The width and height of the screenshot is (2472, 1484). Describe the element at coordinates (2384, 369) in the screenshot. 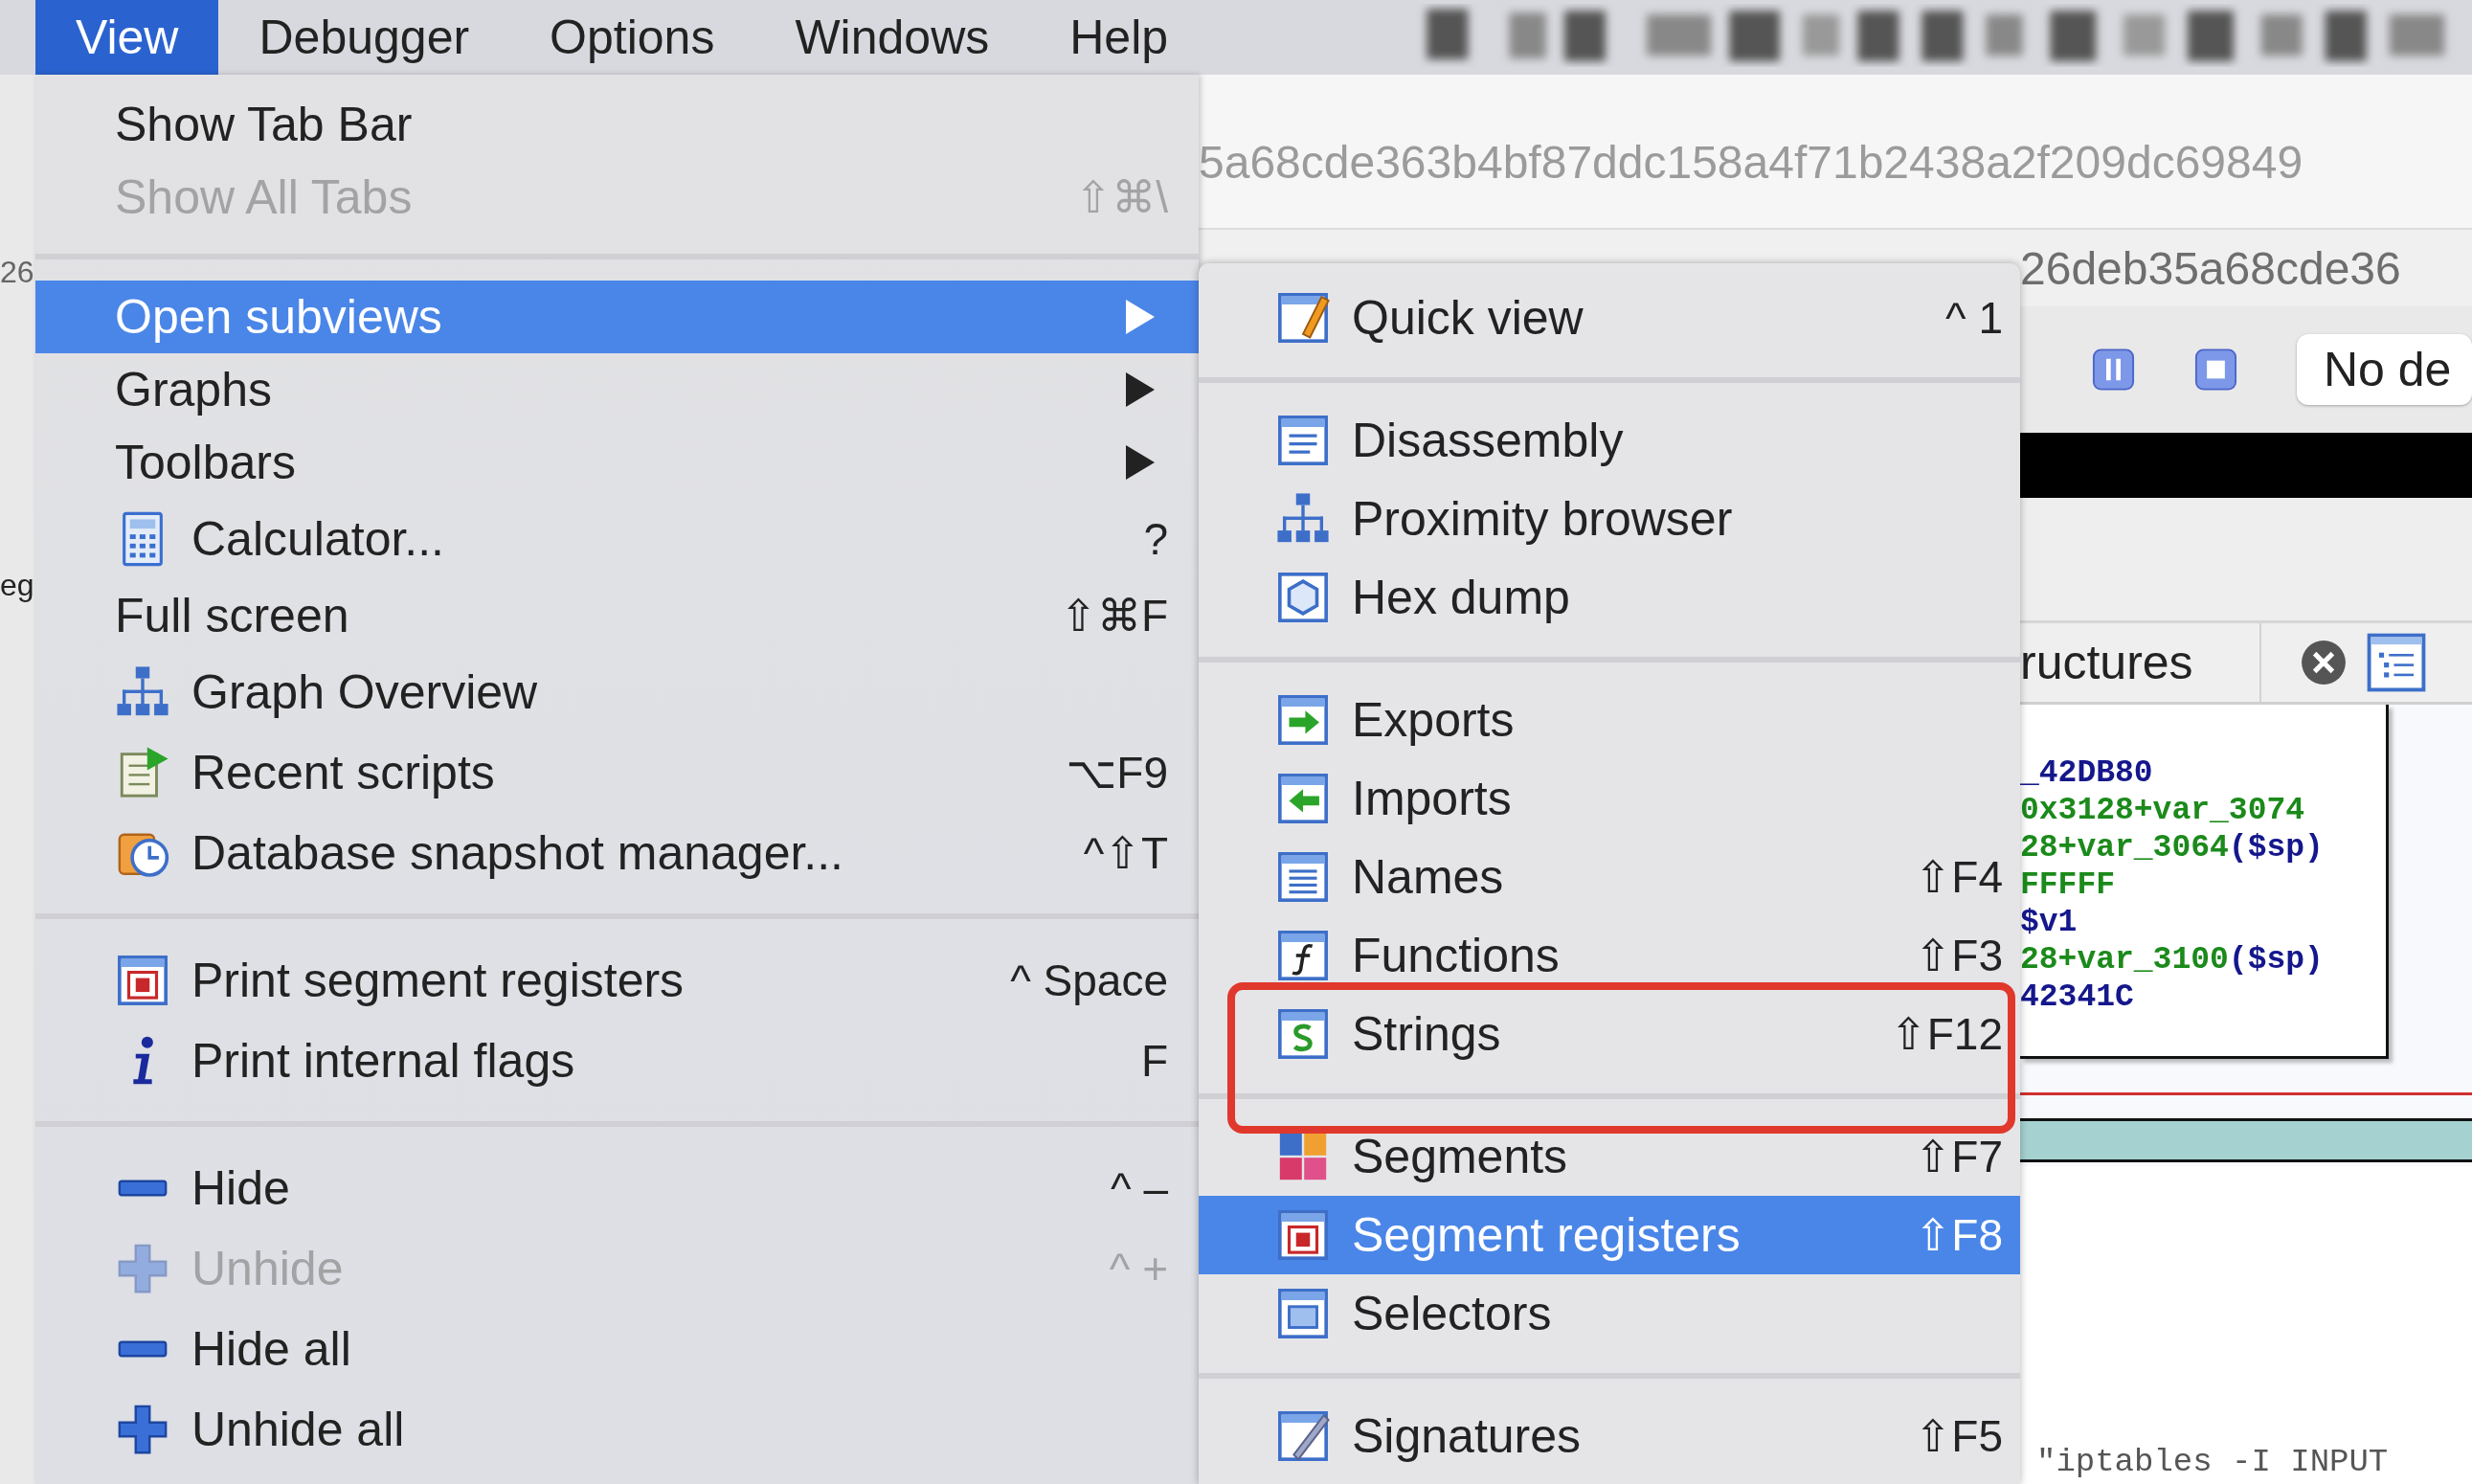

I see `debugger-select: No de` at that location.